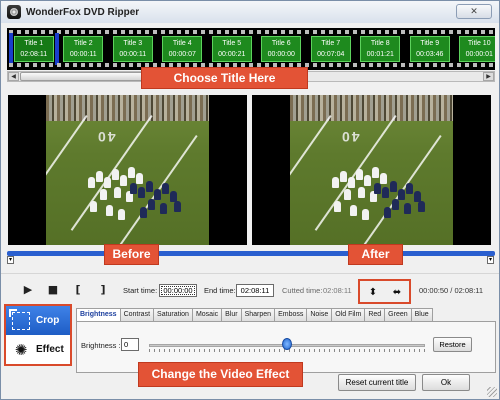  I want to click on title-box: Title 1 02:08:11, so click(33, 49).